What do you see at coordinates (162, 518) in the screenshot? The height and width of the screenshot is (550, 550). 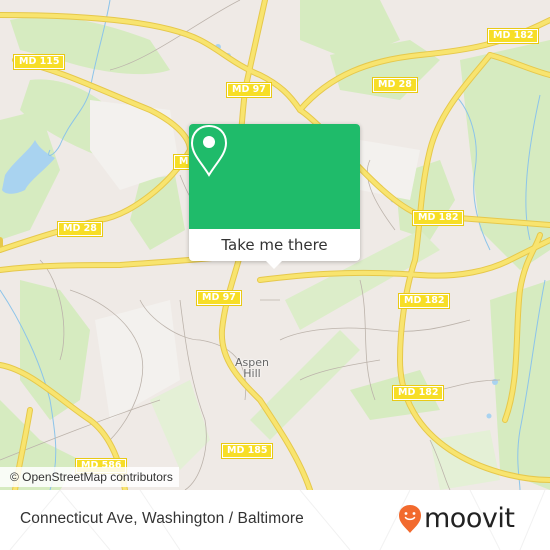 I see `location-title: Connecticut Ave, Washington / Baltimore` at bounding box center [162, 518].